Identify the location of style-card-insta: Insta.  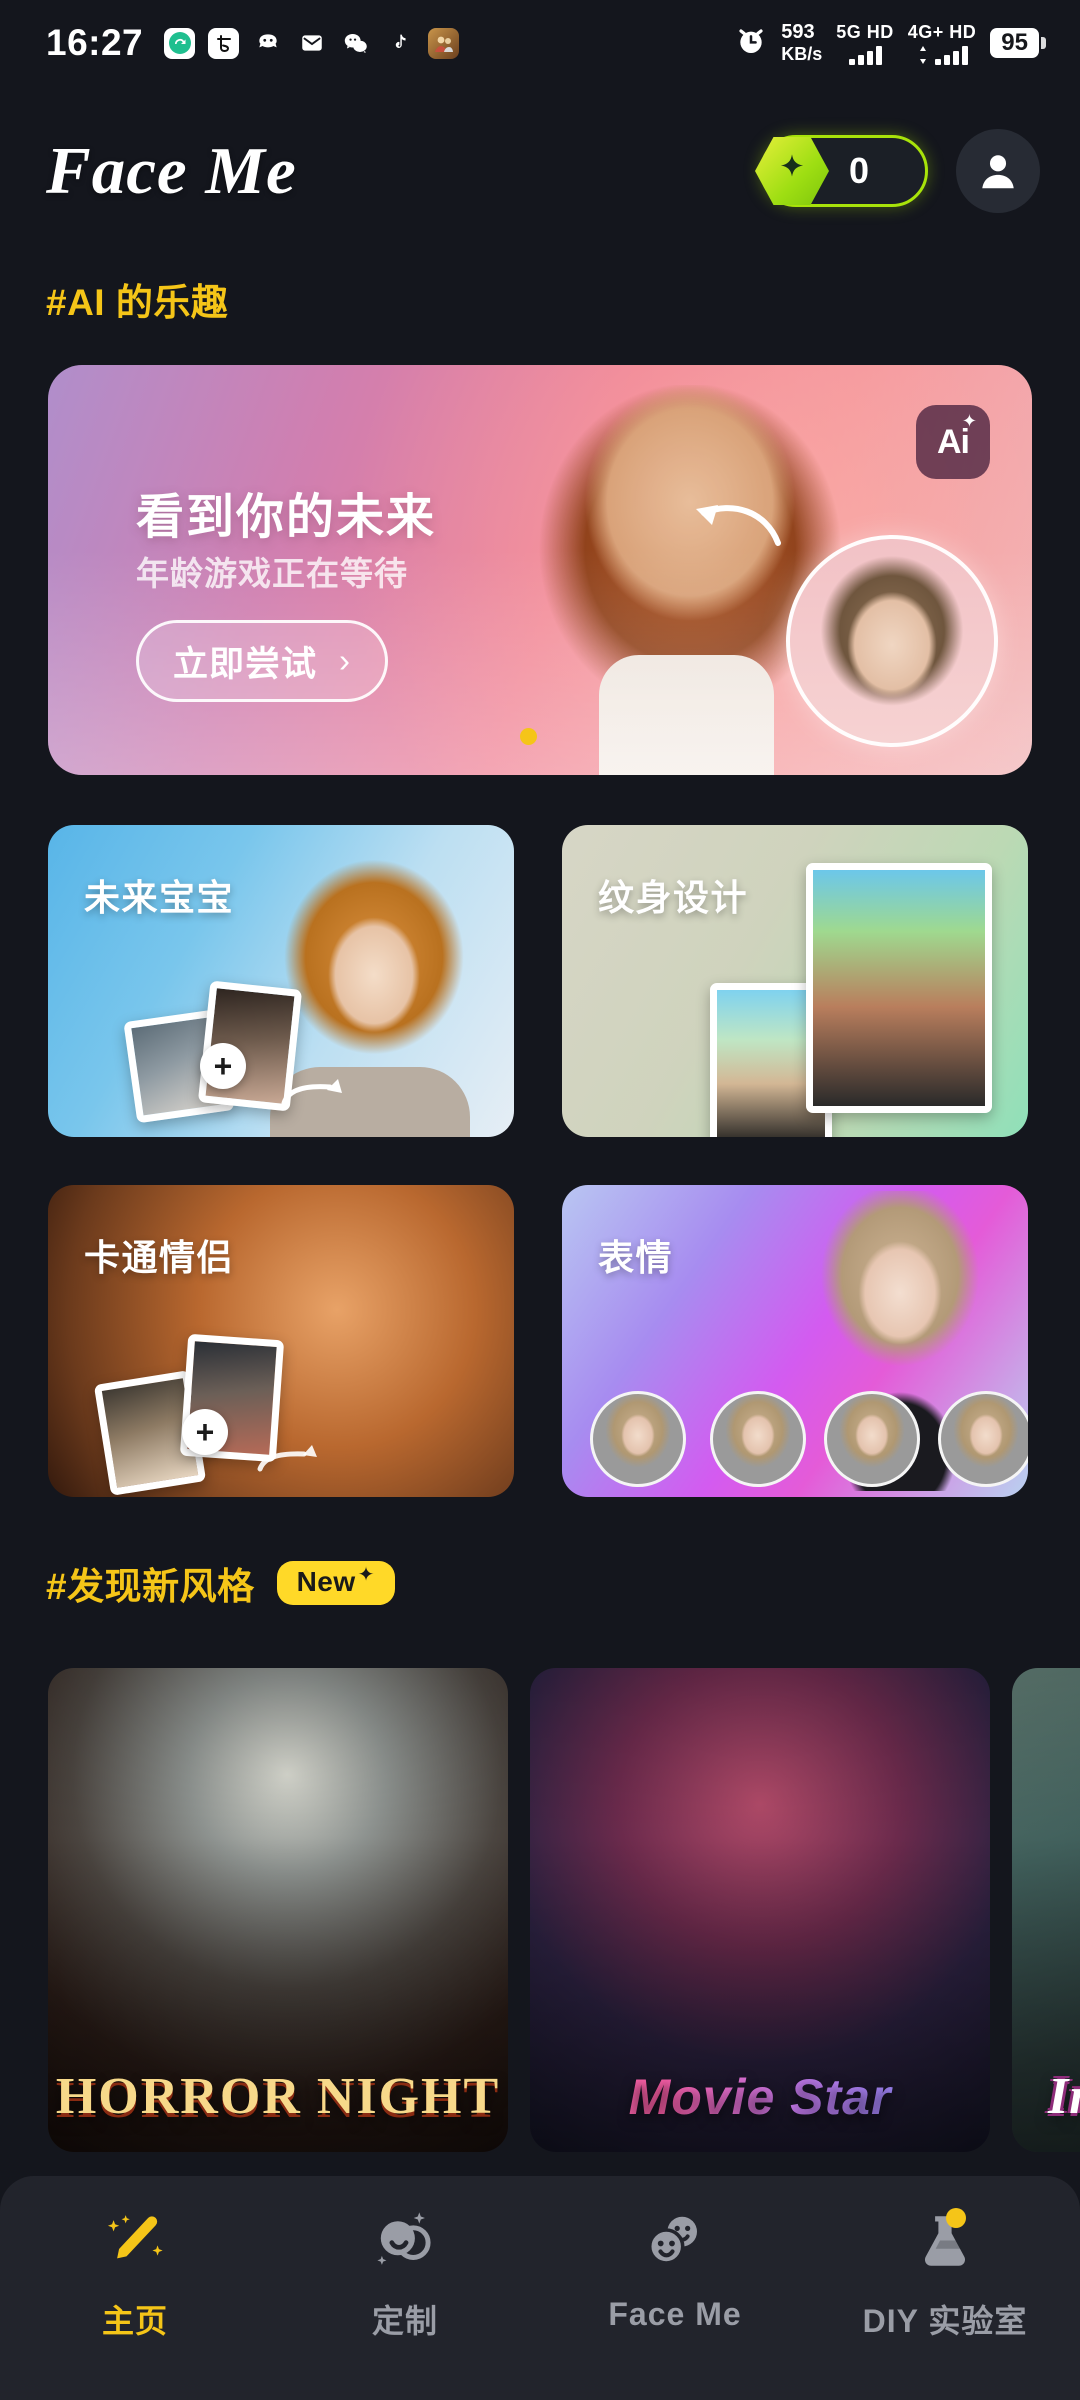
(1046, 1910).